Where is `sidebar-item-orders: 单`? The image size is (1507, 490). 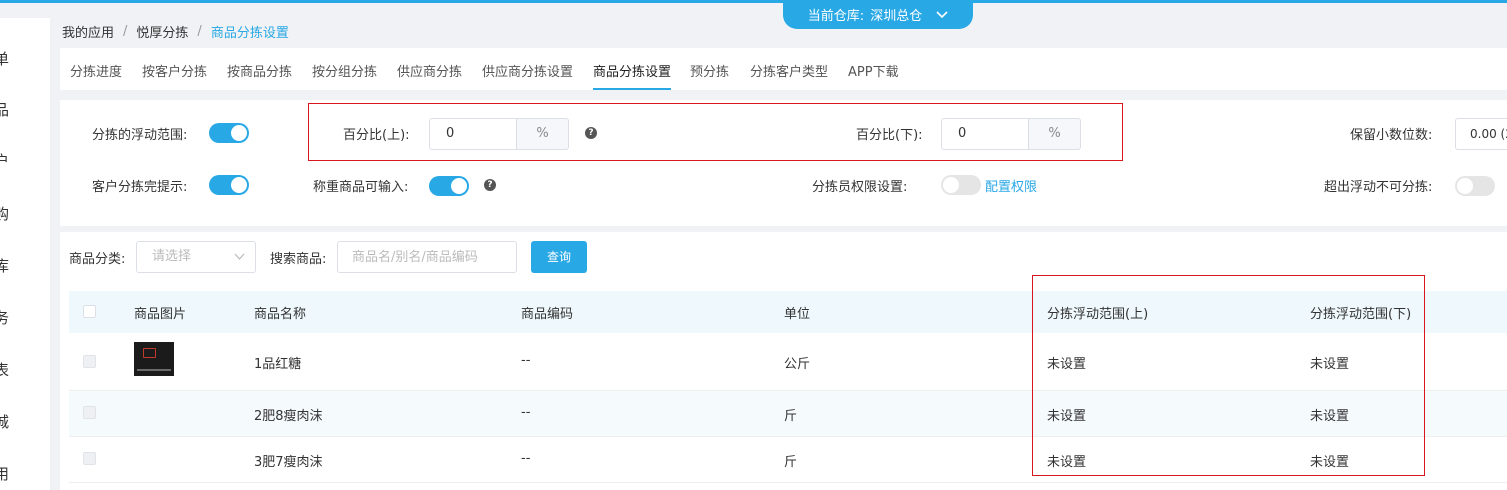
sidebar-item-orders: 单 is located at coordinates (4, 58).